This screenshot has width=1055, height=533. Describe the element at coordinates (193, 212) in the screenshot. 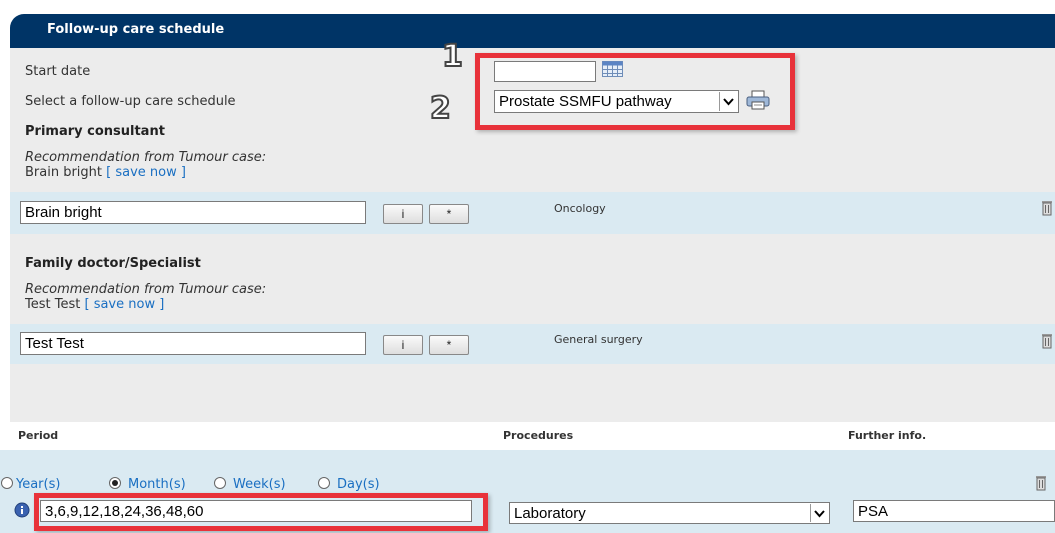

I see `primary-consultant-input: Brain bright` at that location.